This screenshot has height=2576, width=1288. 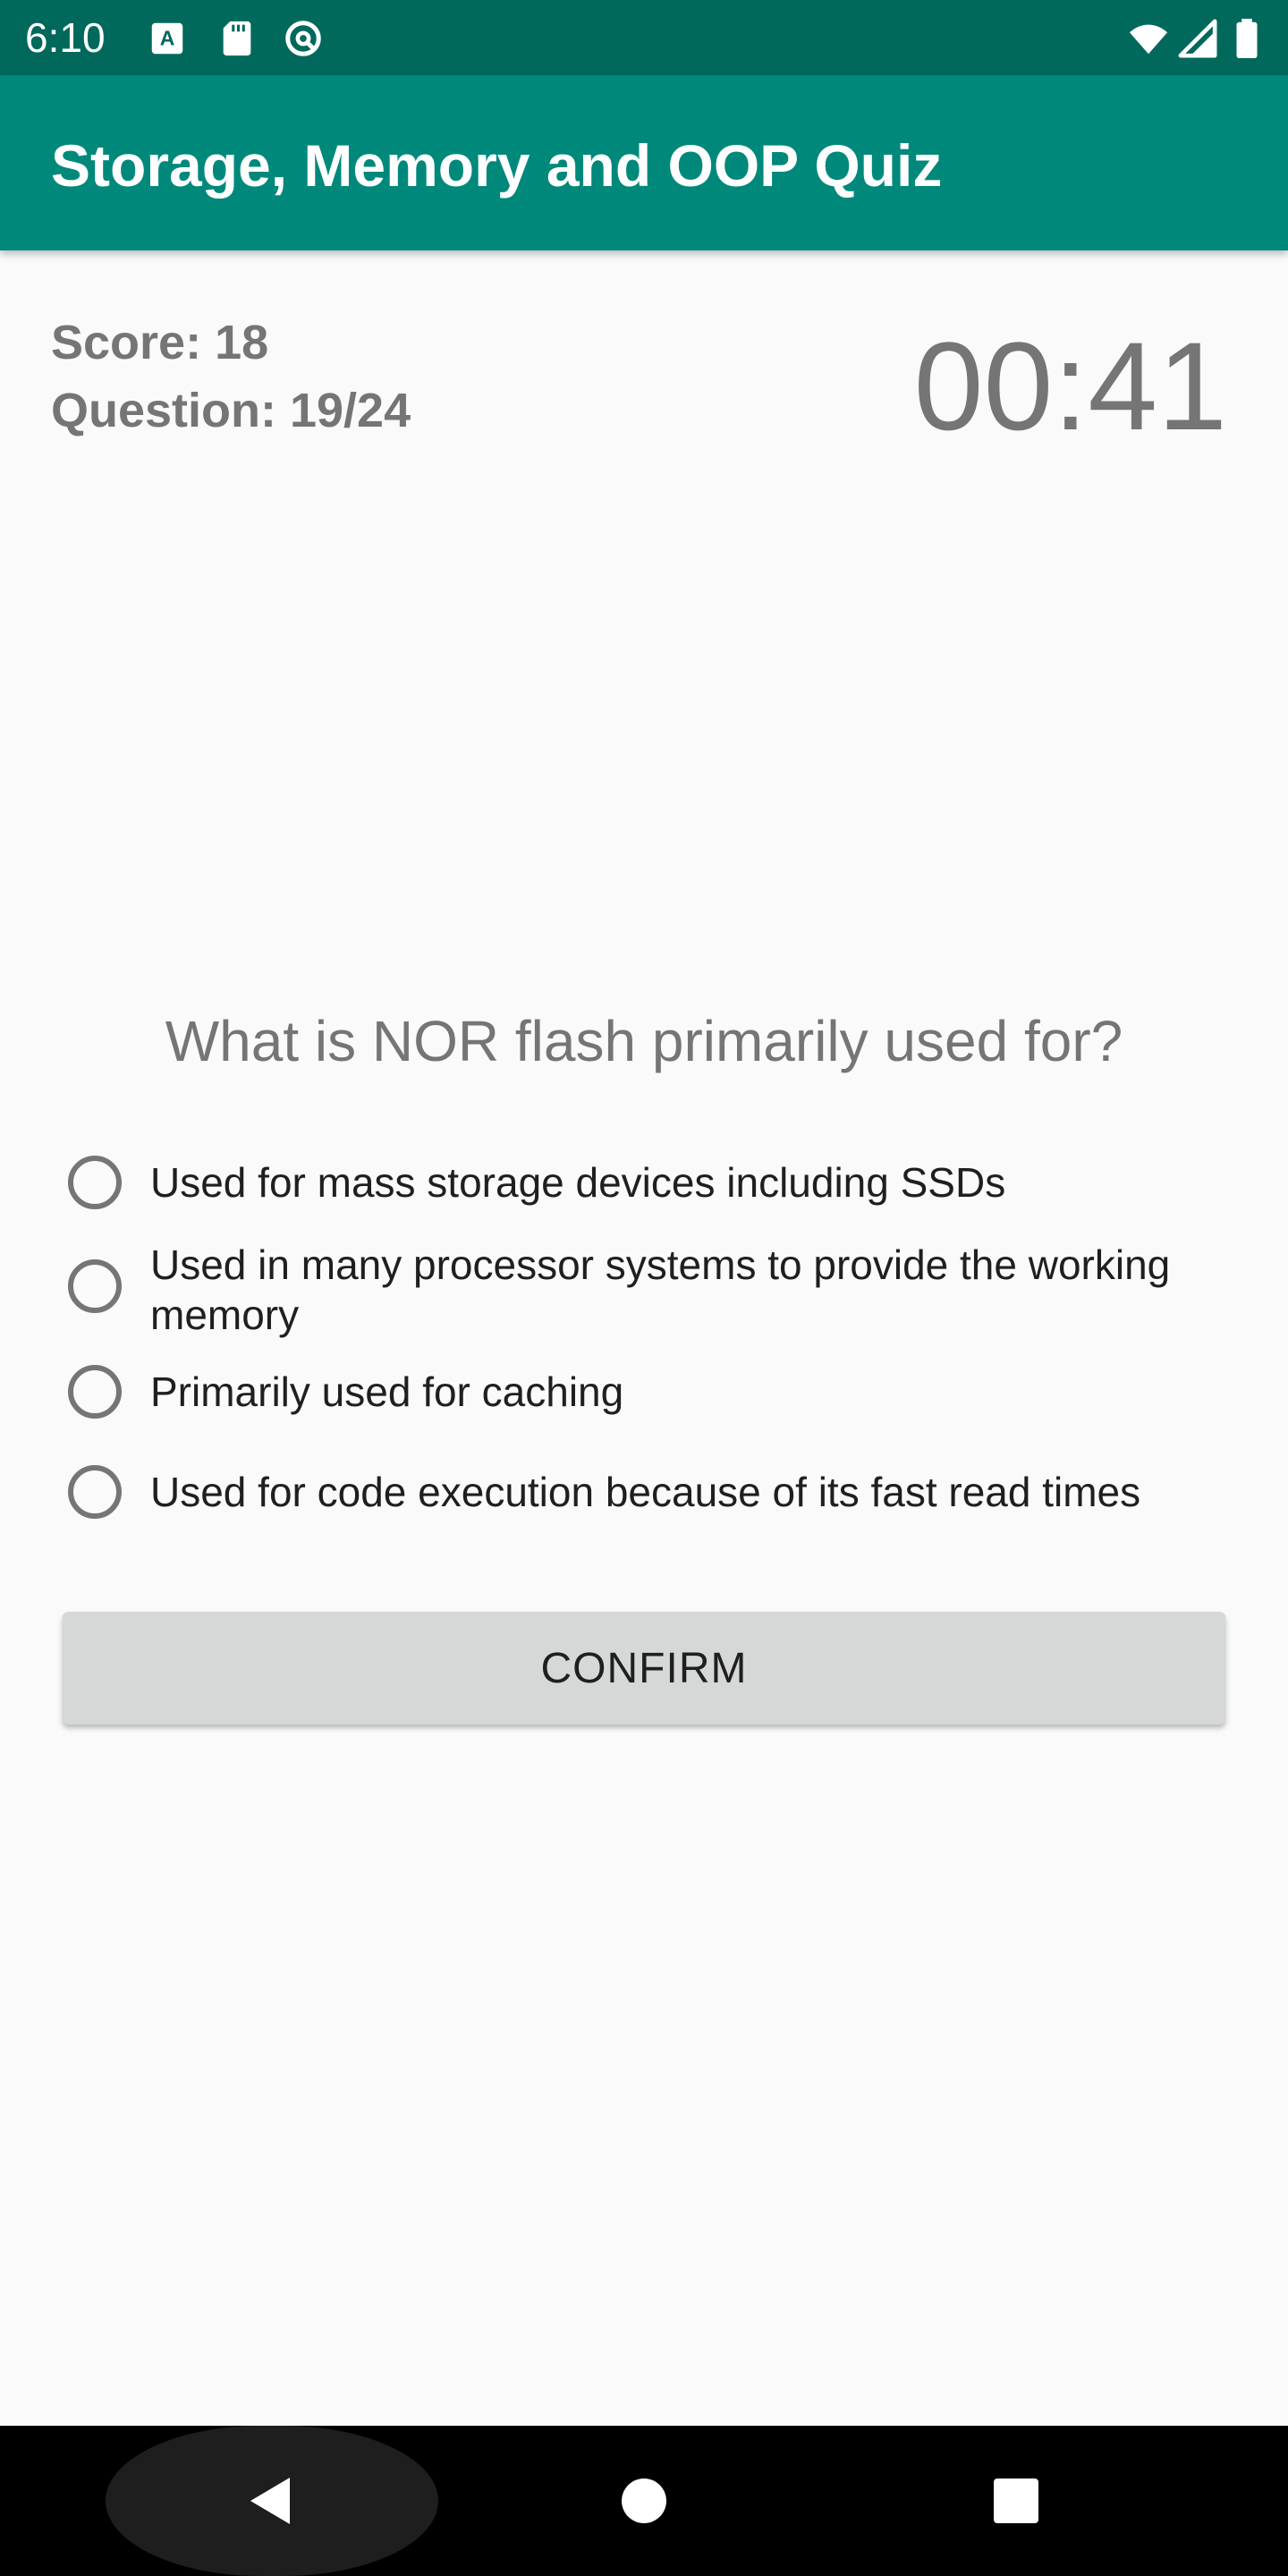 What do you see at coordinates (231, 410) in the screenshot?
I see `question-count-label: Question: 19/24` at bounding box center [231, 410].